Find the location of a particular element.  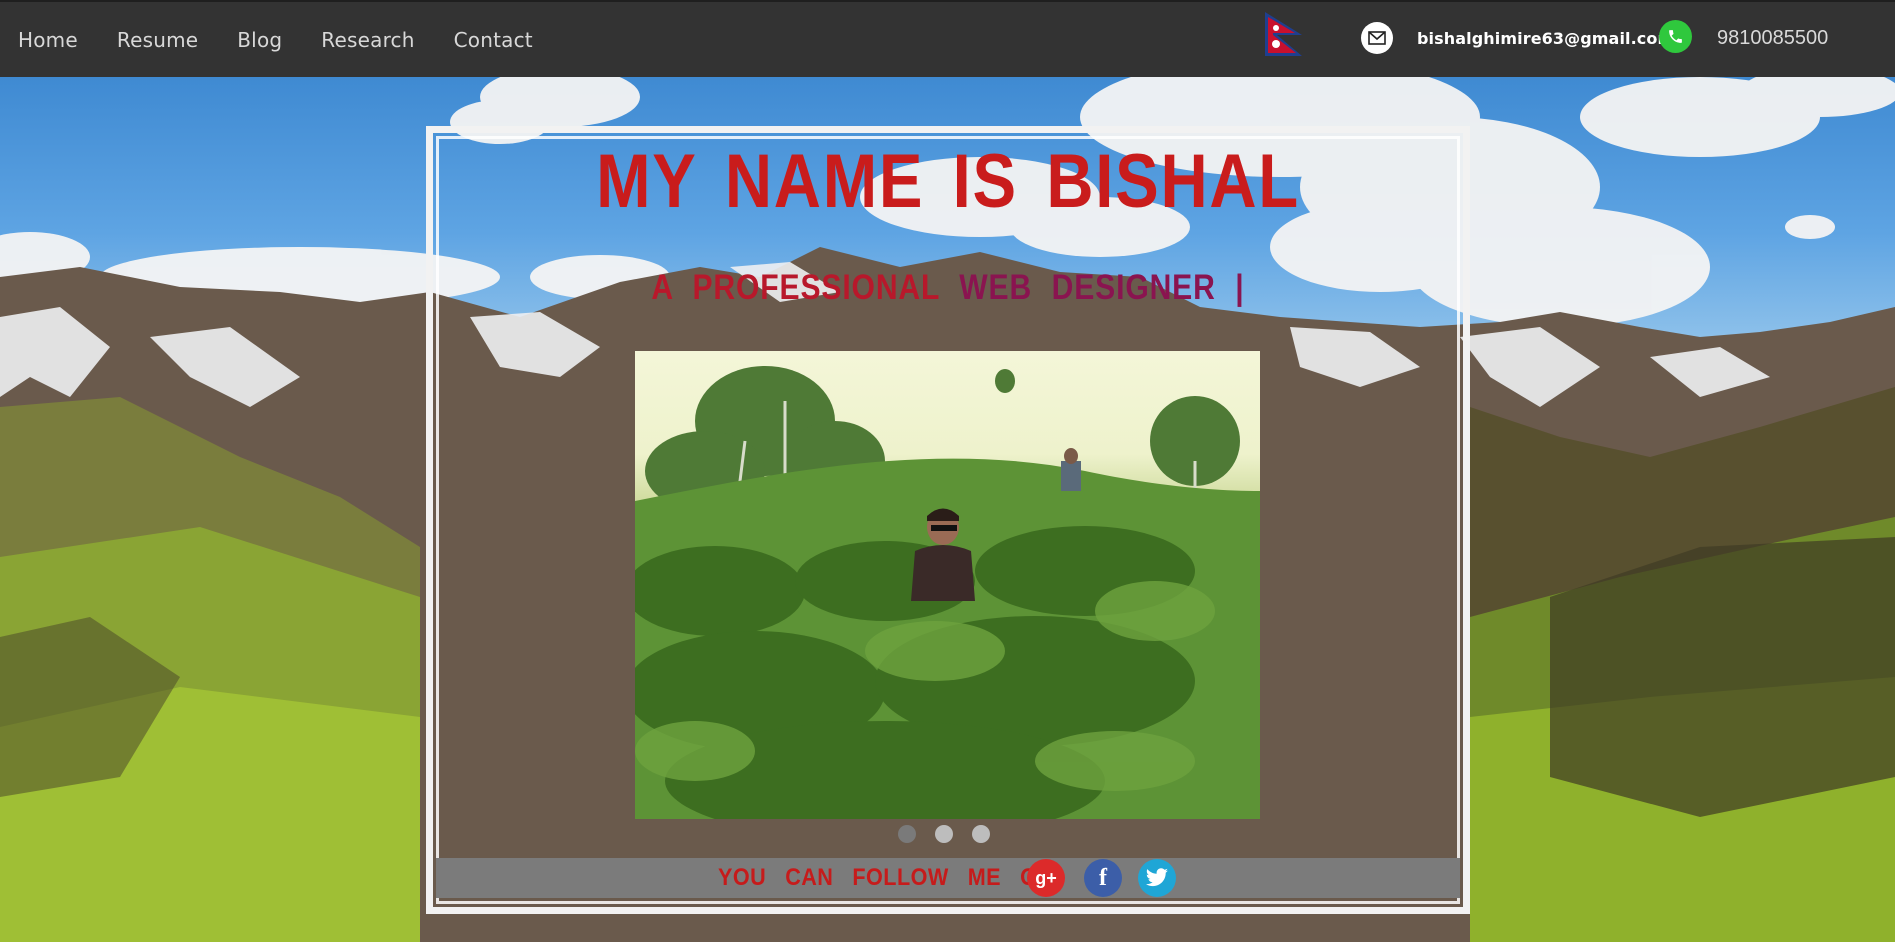

nav-resume: Resume is located at coordinates (157, 40).